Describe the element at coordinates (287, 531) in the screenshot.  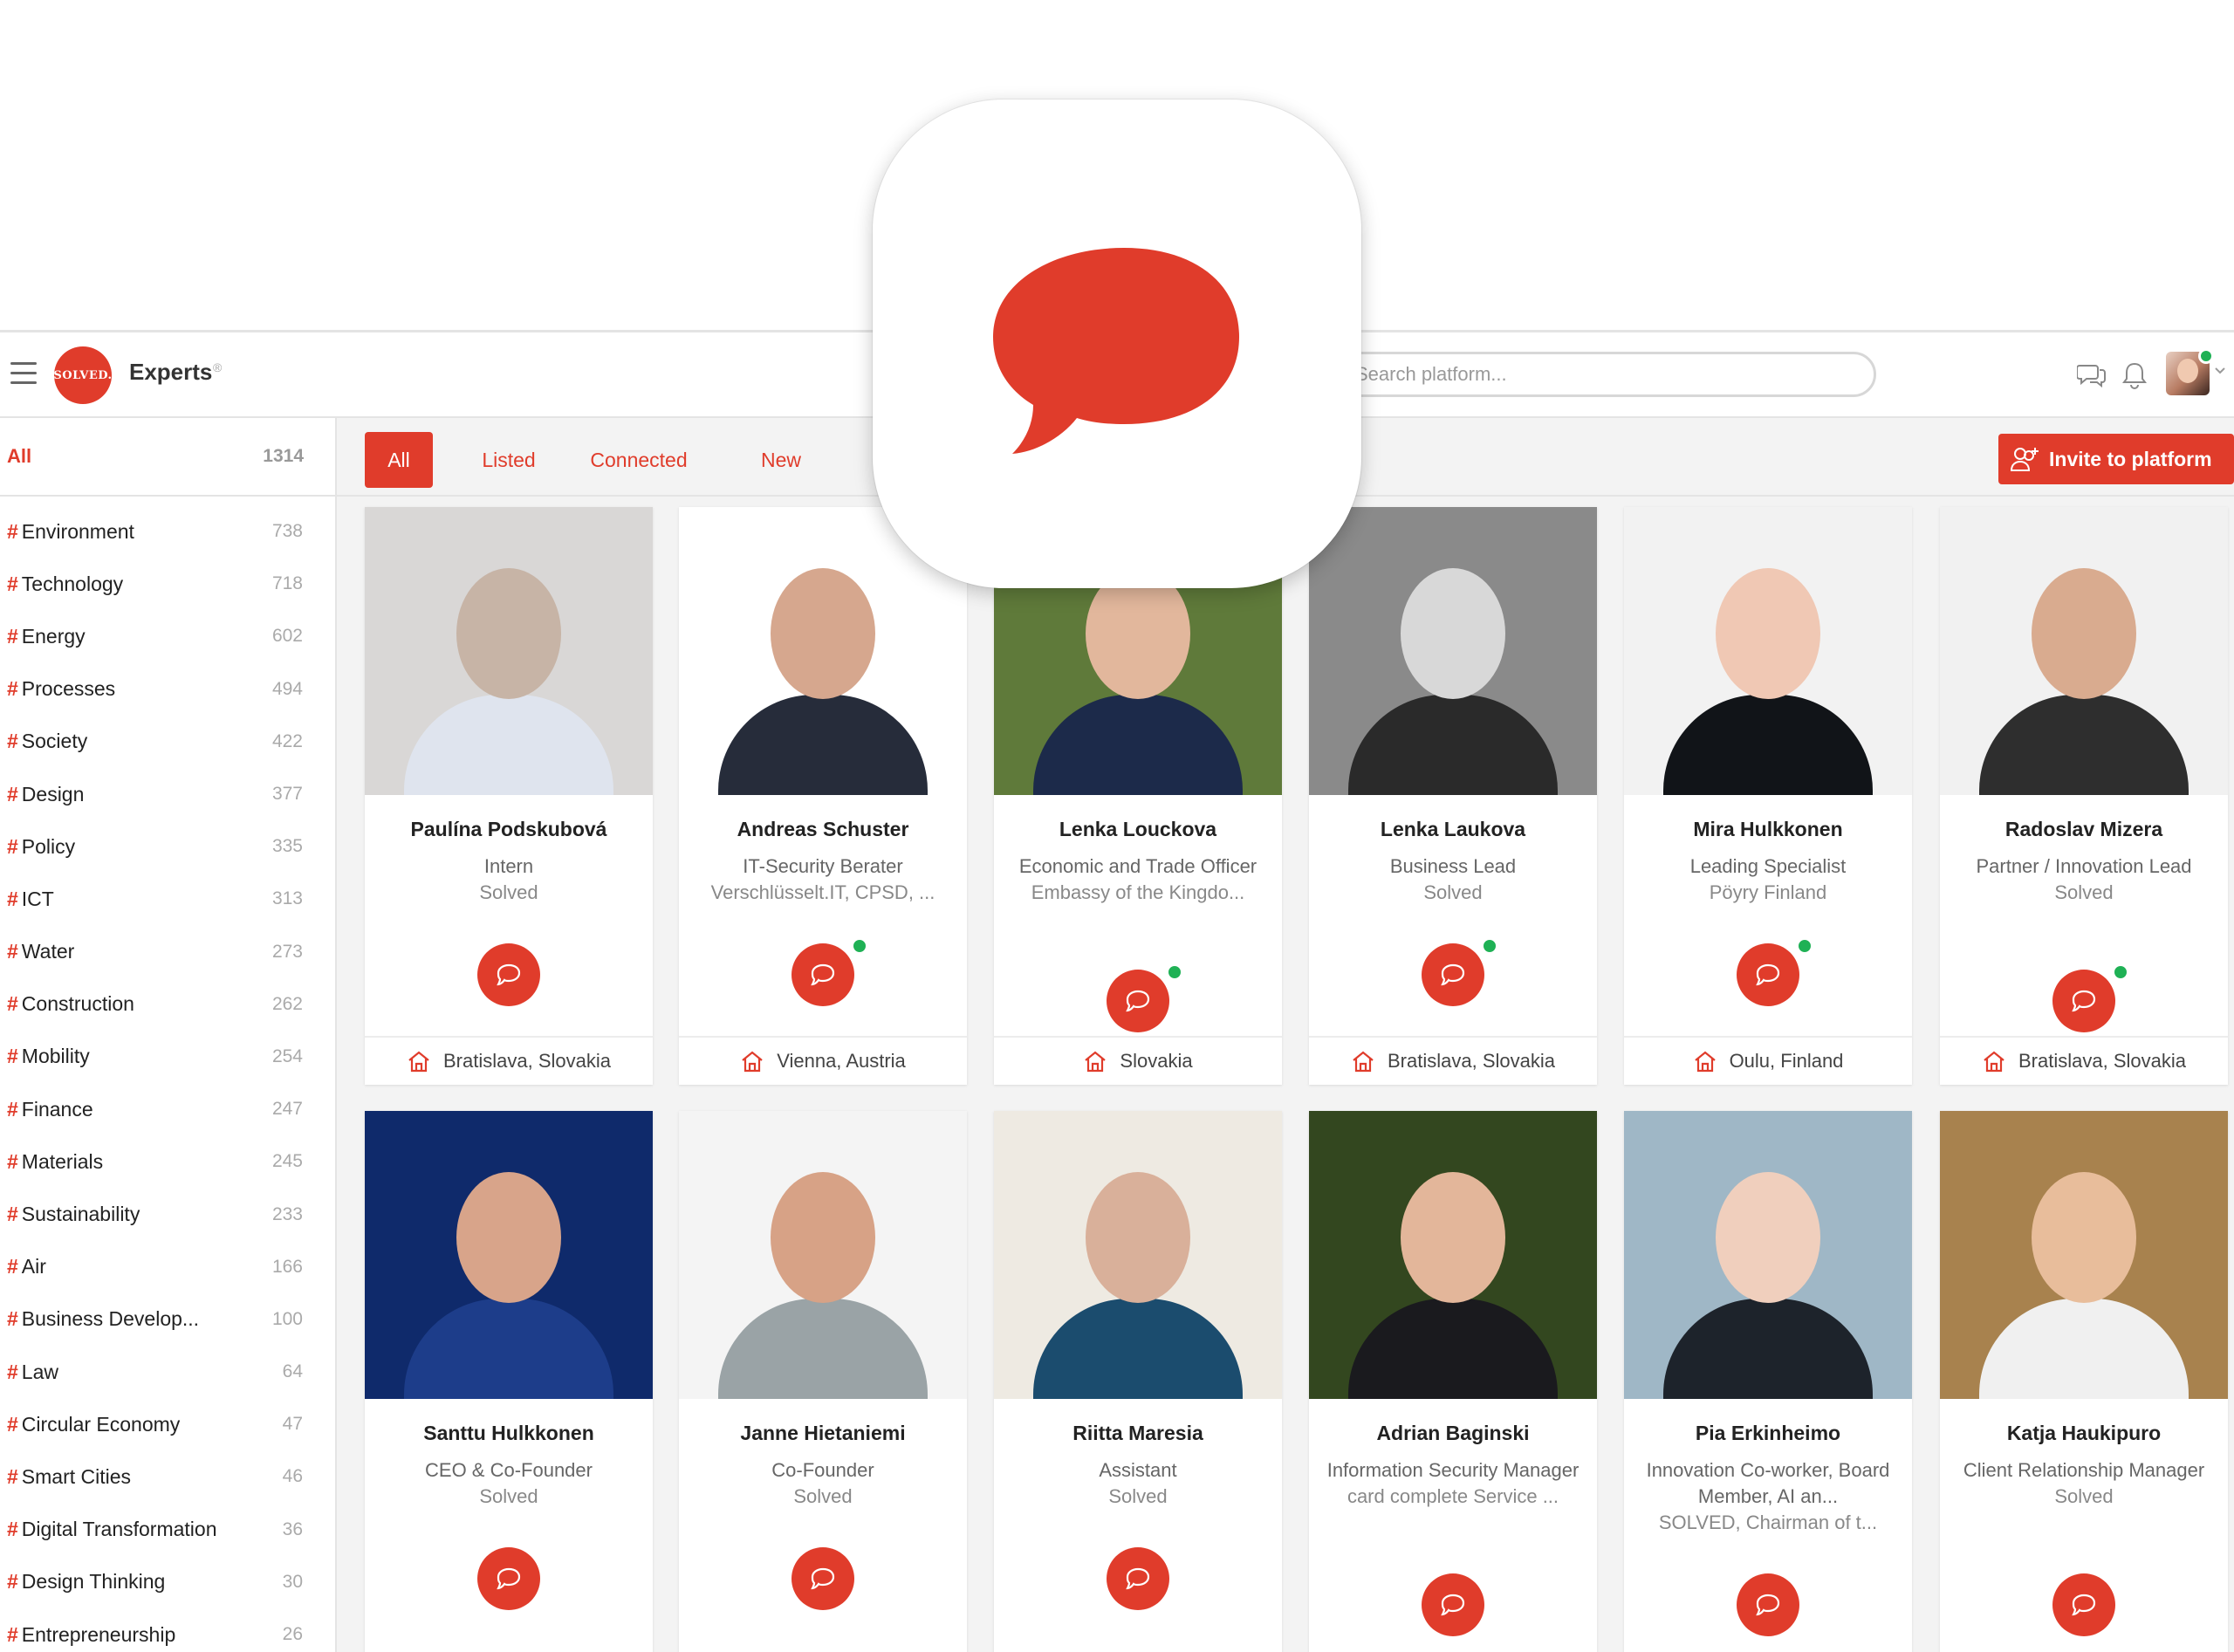
I see `tag-count: 738` at that location.